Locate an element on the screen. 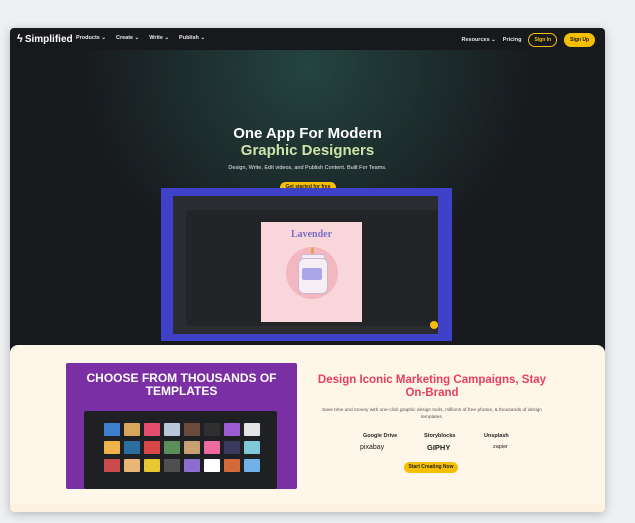 The image size is (635, 523). nav-publish: Publish ⌄ is located at coordinates (192, 38).